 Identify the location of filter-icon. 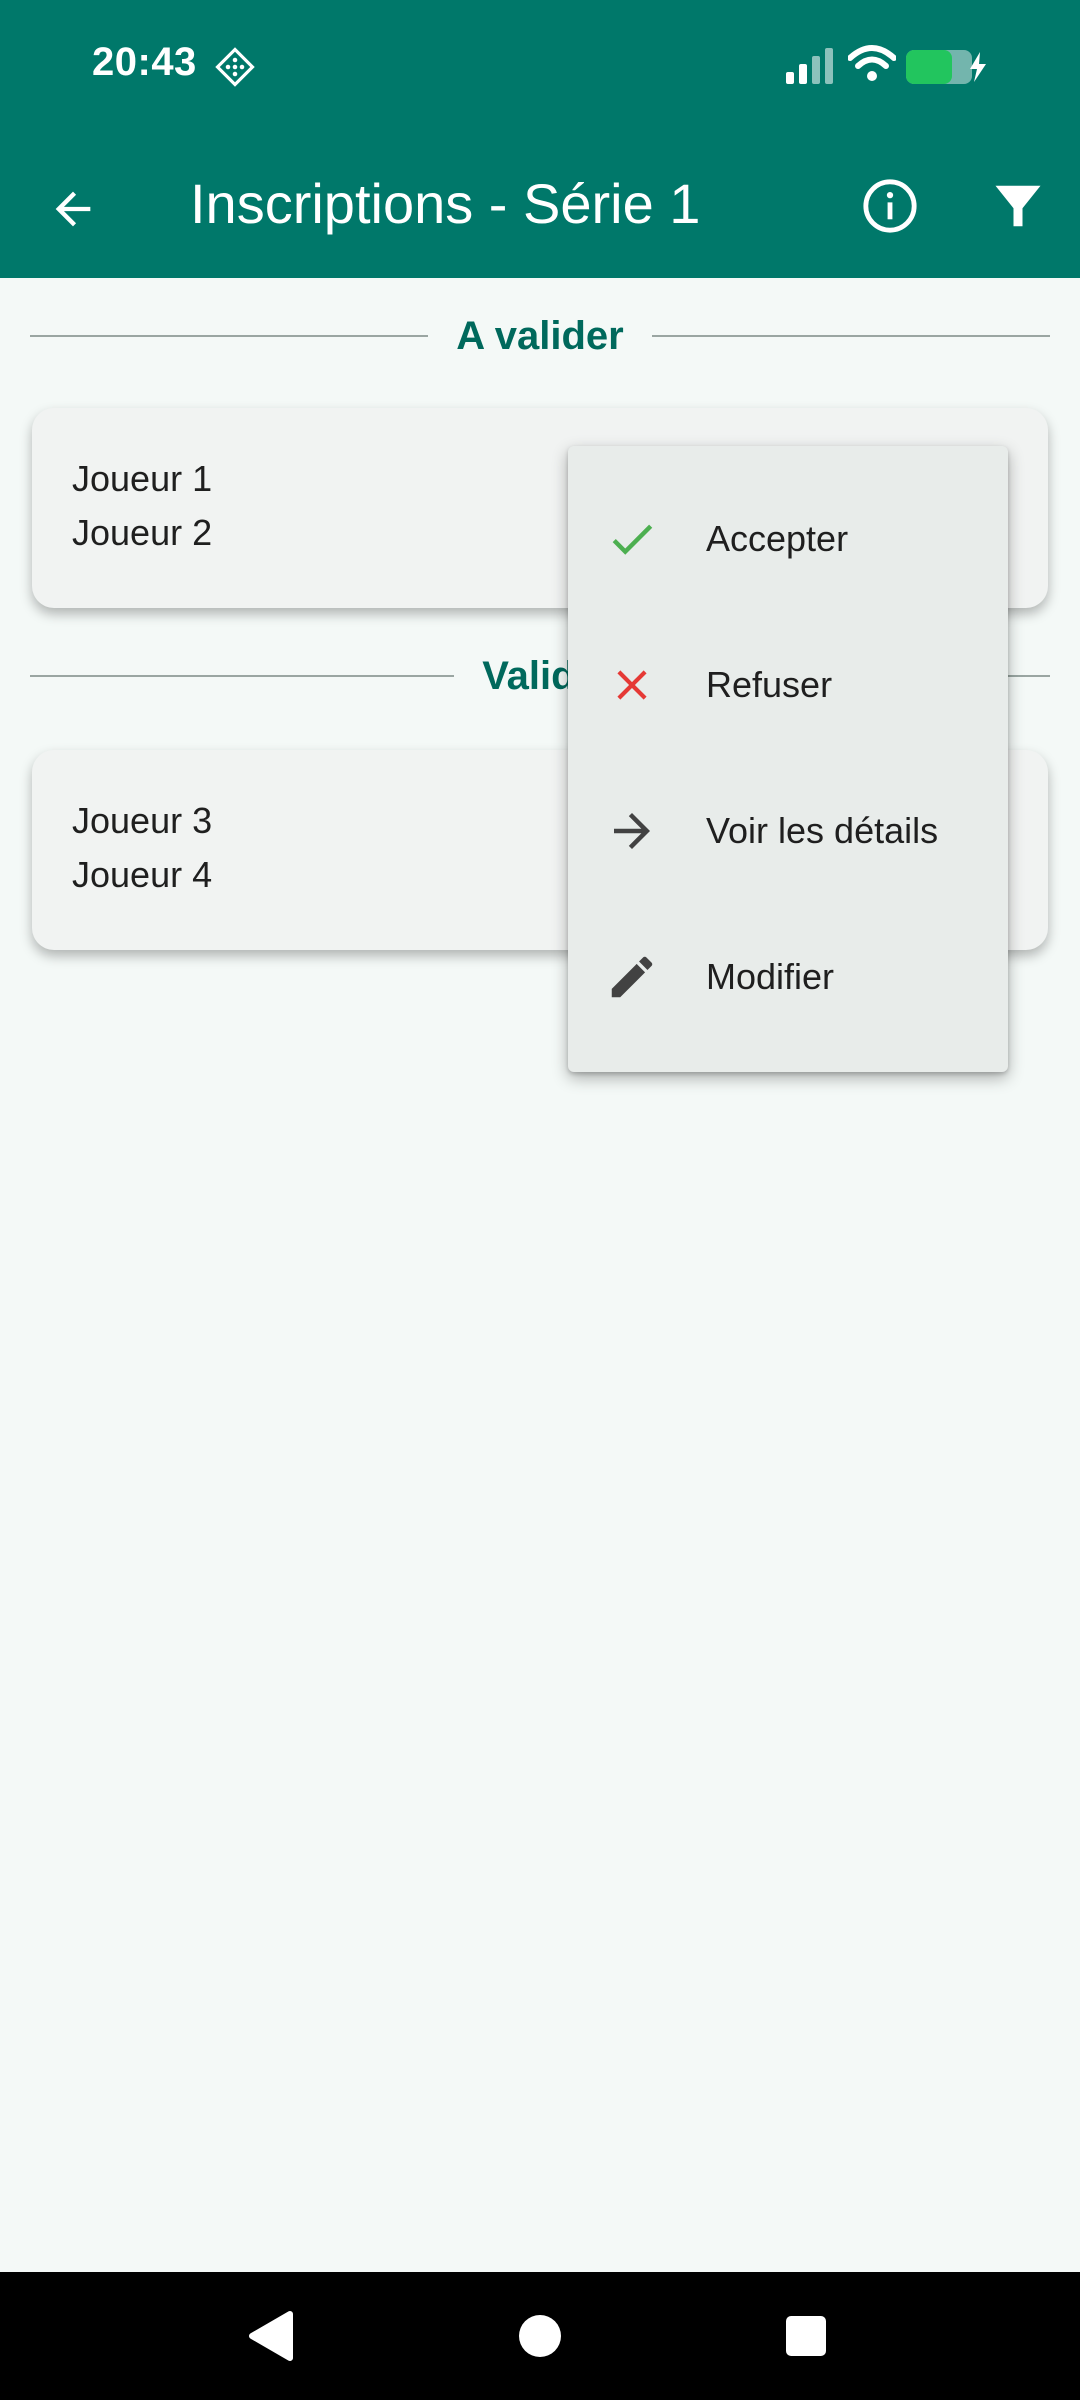
(1018, 206).